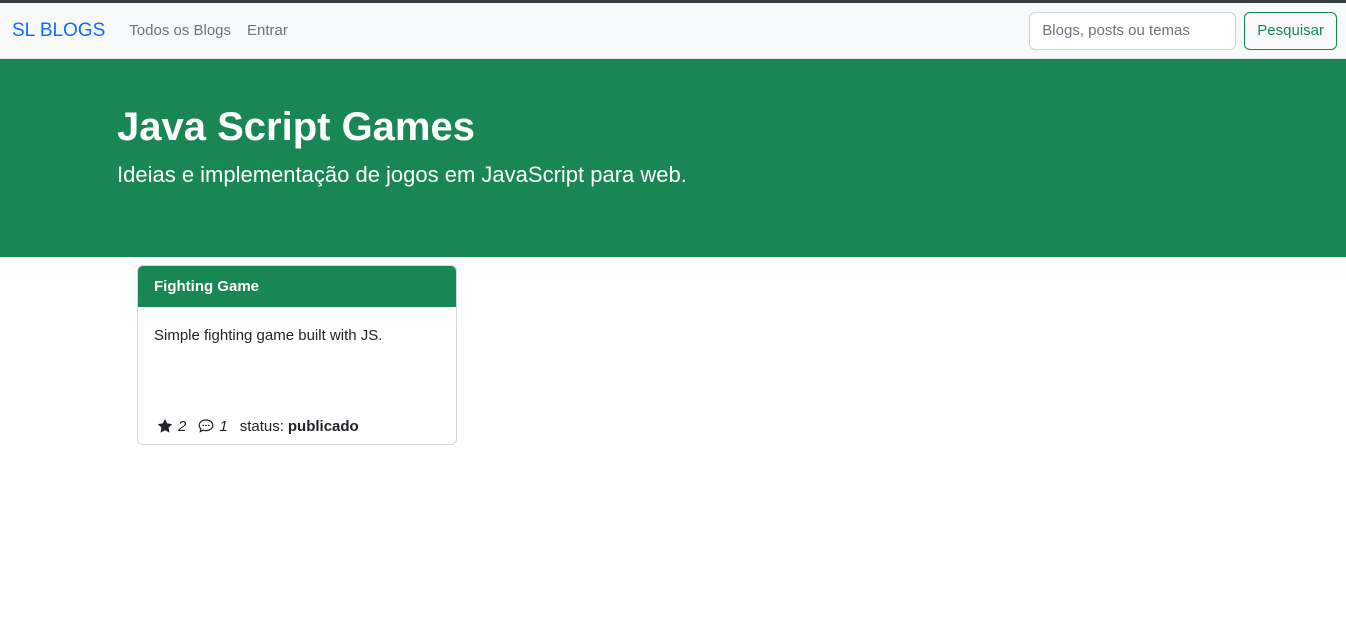  I want to click on search-button: Pesquisar, so click(1290, 30).